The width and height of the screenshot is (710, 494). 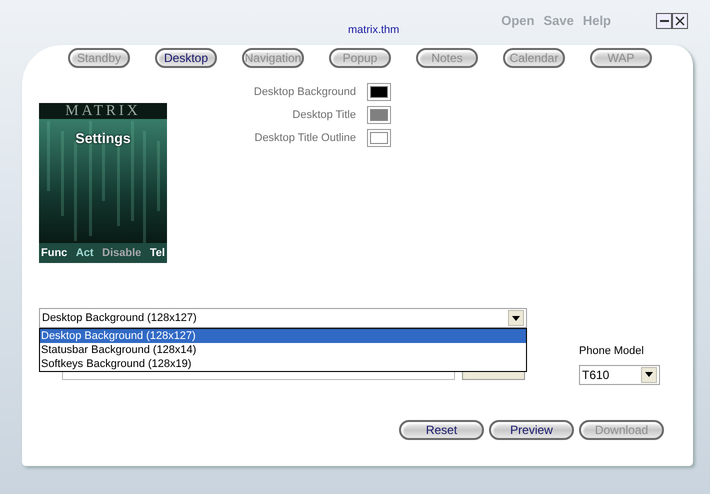 I want to click on swatch-label: Desktop Title Outline, so click(x=305, y=138).